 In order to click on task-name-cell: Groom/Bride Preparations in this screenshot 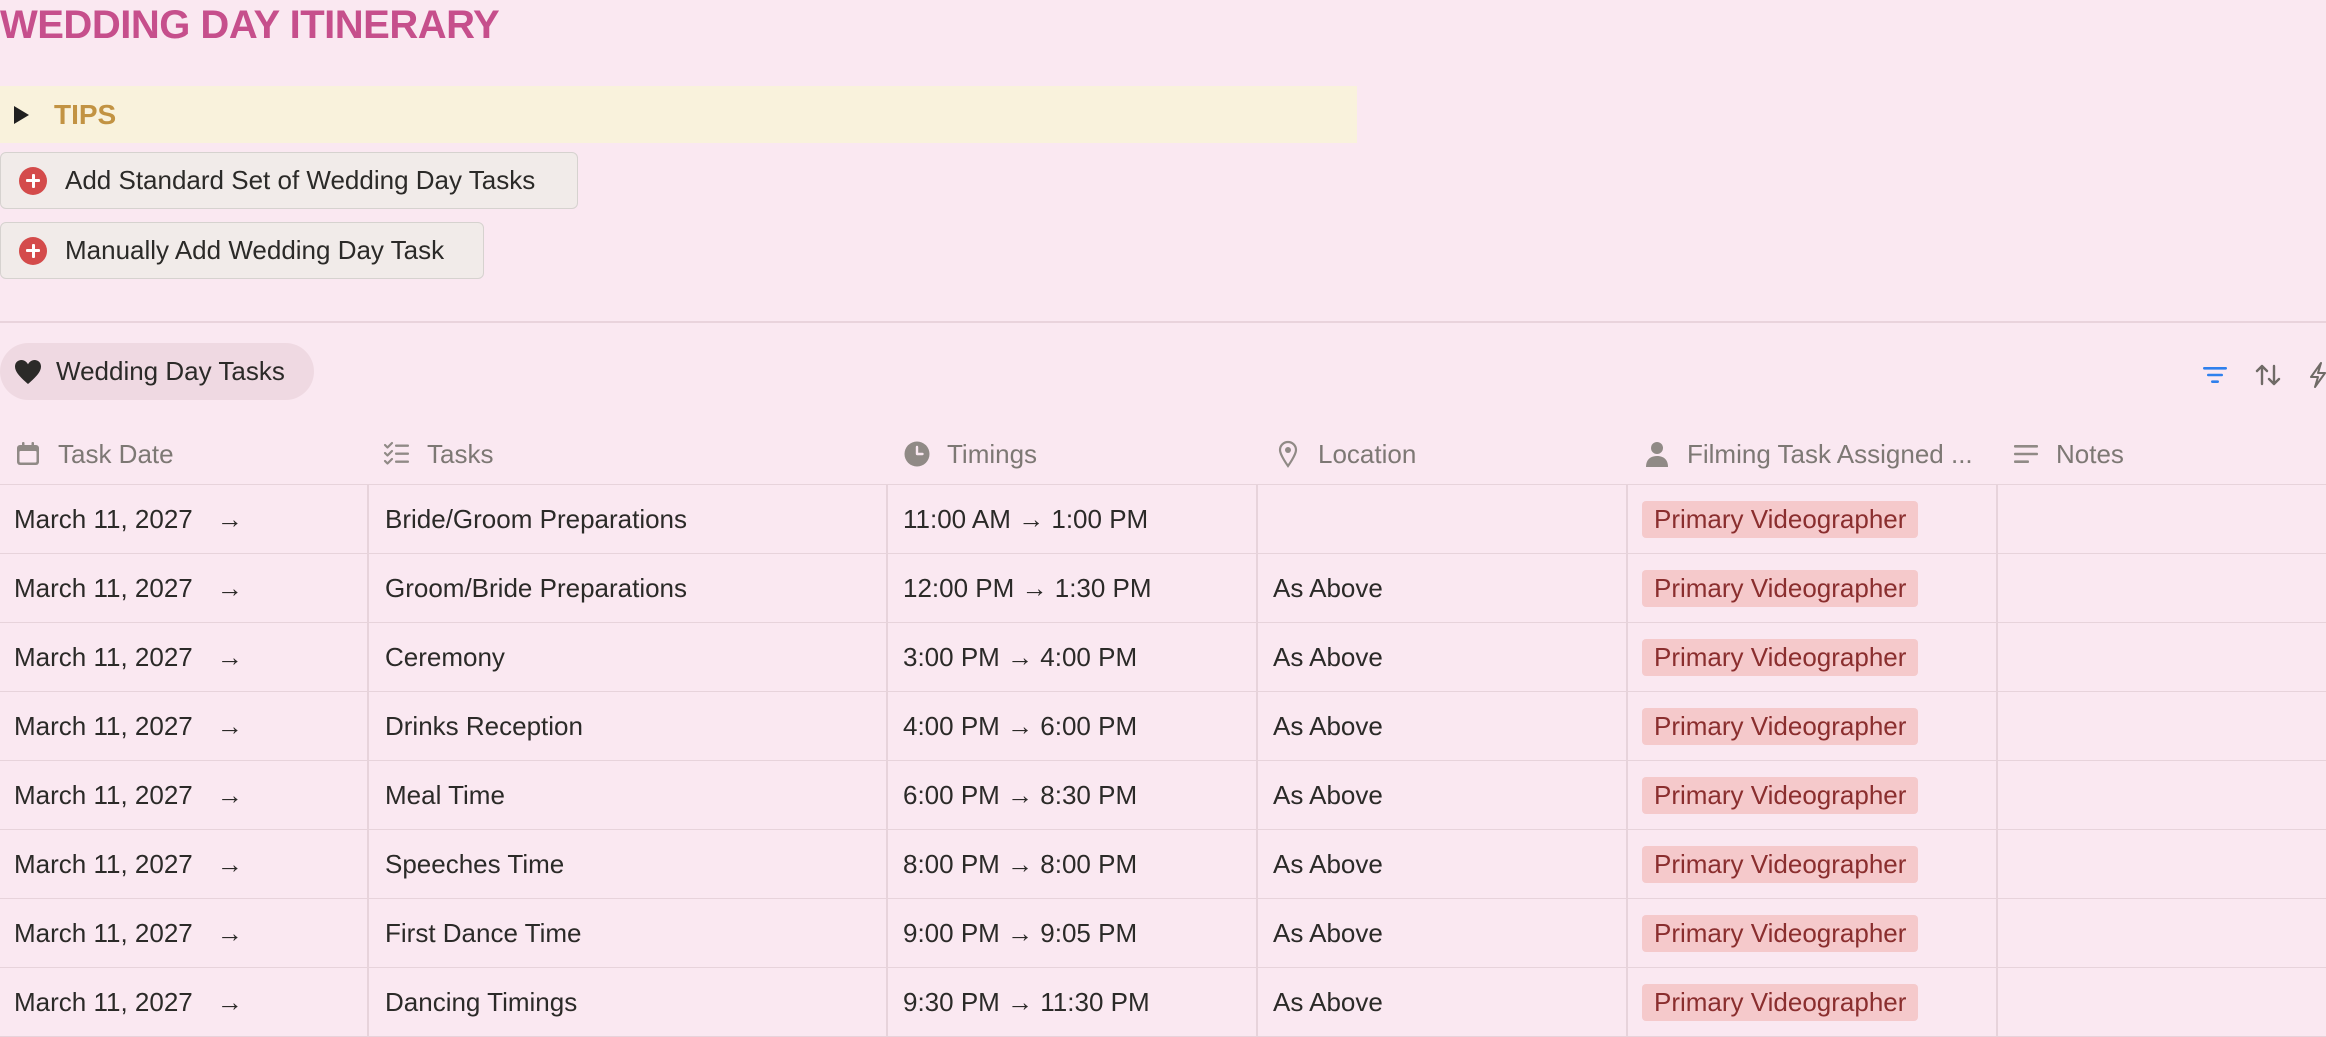, I will do `click(536, 588)`.